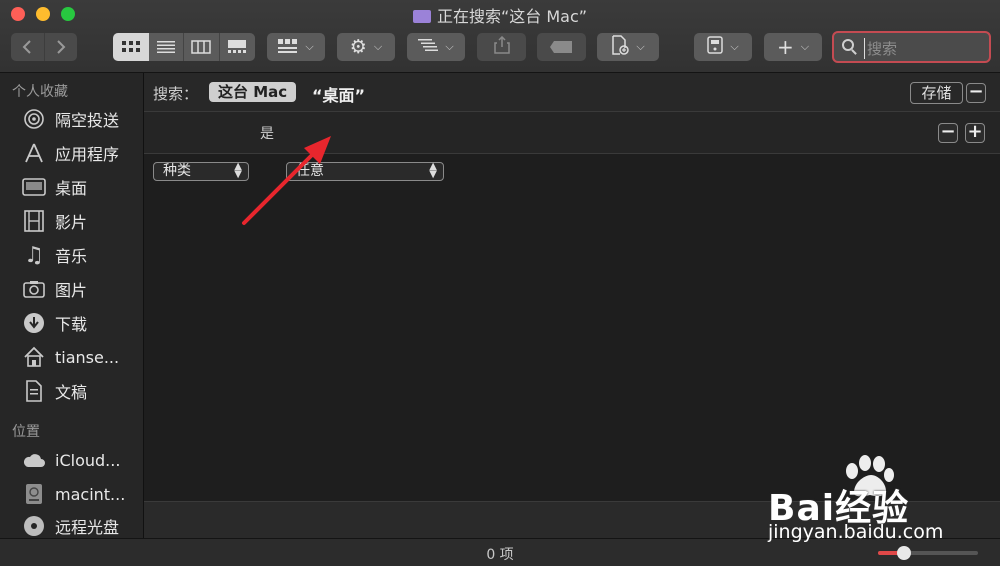 The image size is (1000, 566). What do you see at coordinates (948, 133) in the screenshot?
I see `remove-criterion-button: −` at bounding box center [948, 133].